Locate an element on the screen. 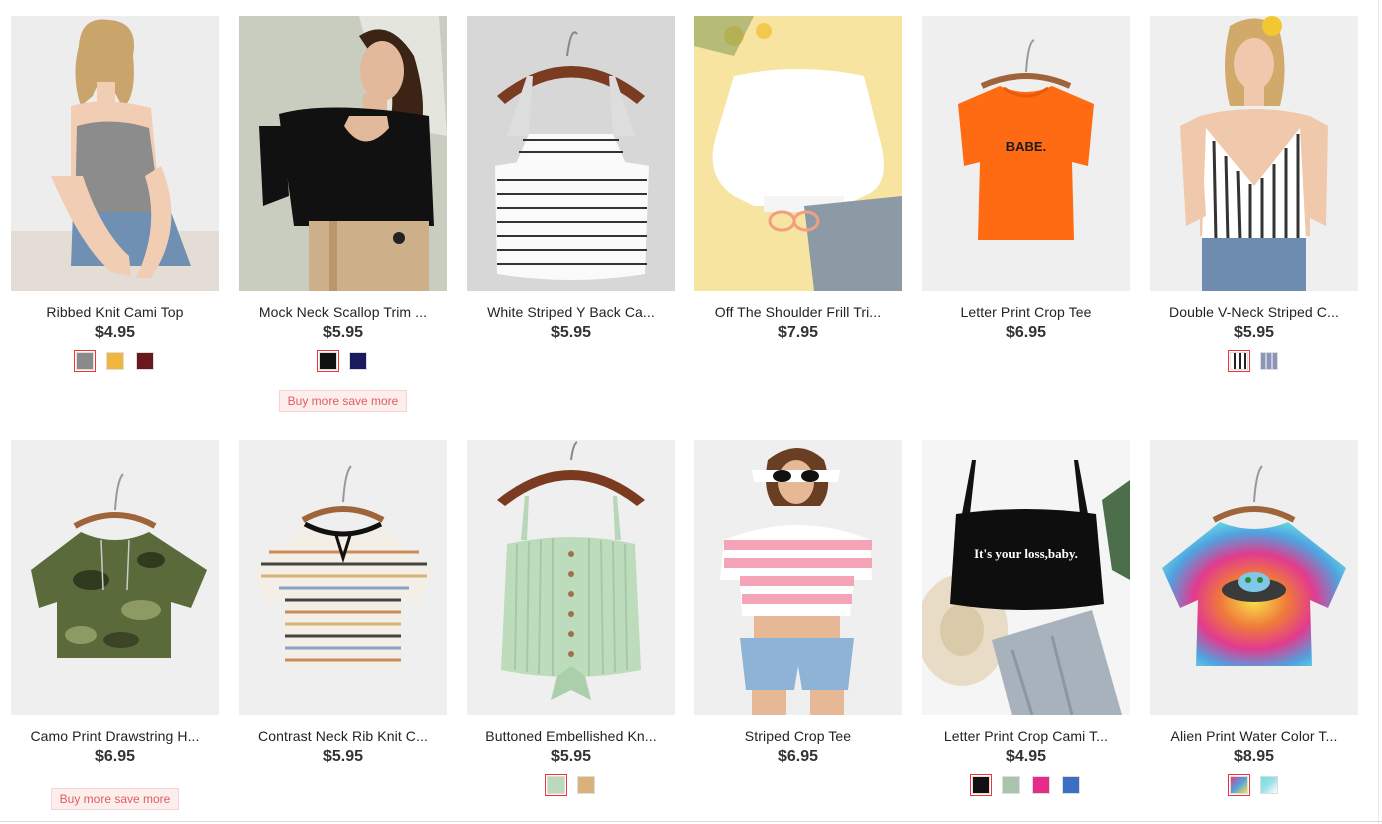  product-card: Alien Print Water Color T... $8.95 is located at coordinates (1254, 618).